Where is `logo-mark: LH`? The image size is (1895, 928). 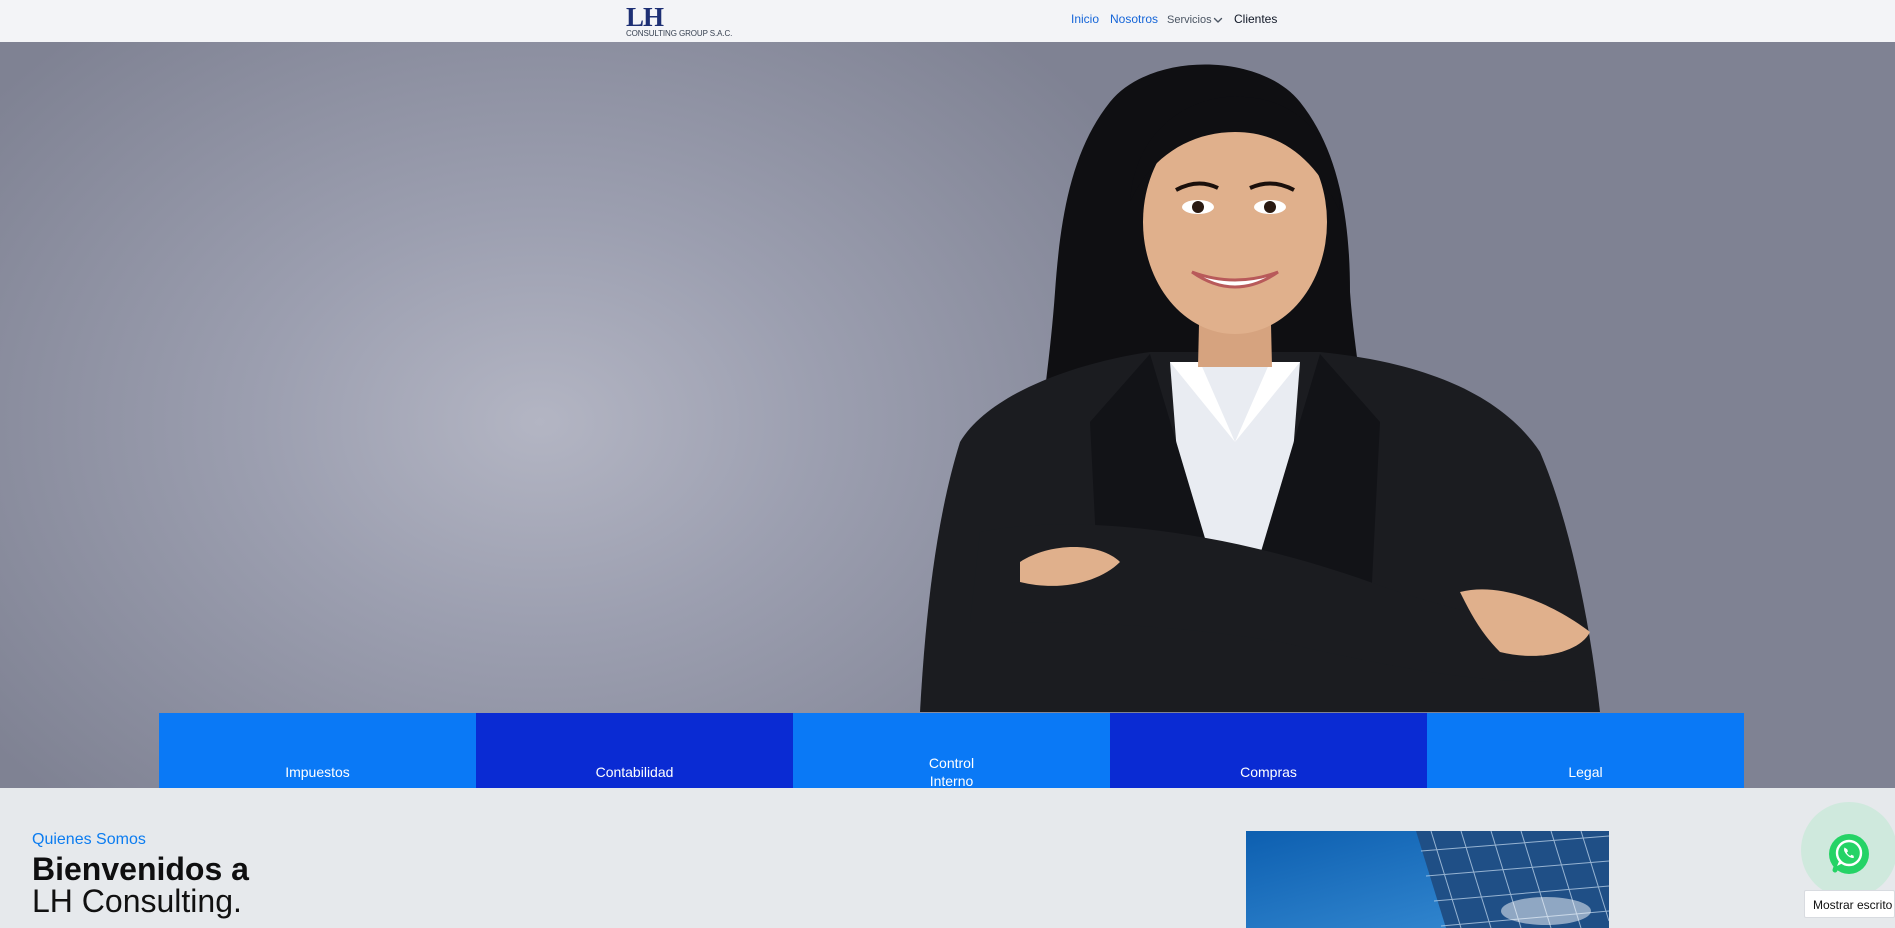
logo-mark: LH is located at coordinates (645, 17).